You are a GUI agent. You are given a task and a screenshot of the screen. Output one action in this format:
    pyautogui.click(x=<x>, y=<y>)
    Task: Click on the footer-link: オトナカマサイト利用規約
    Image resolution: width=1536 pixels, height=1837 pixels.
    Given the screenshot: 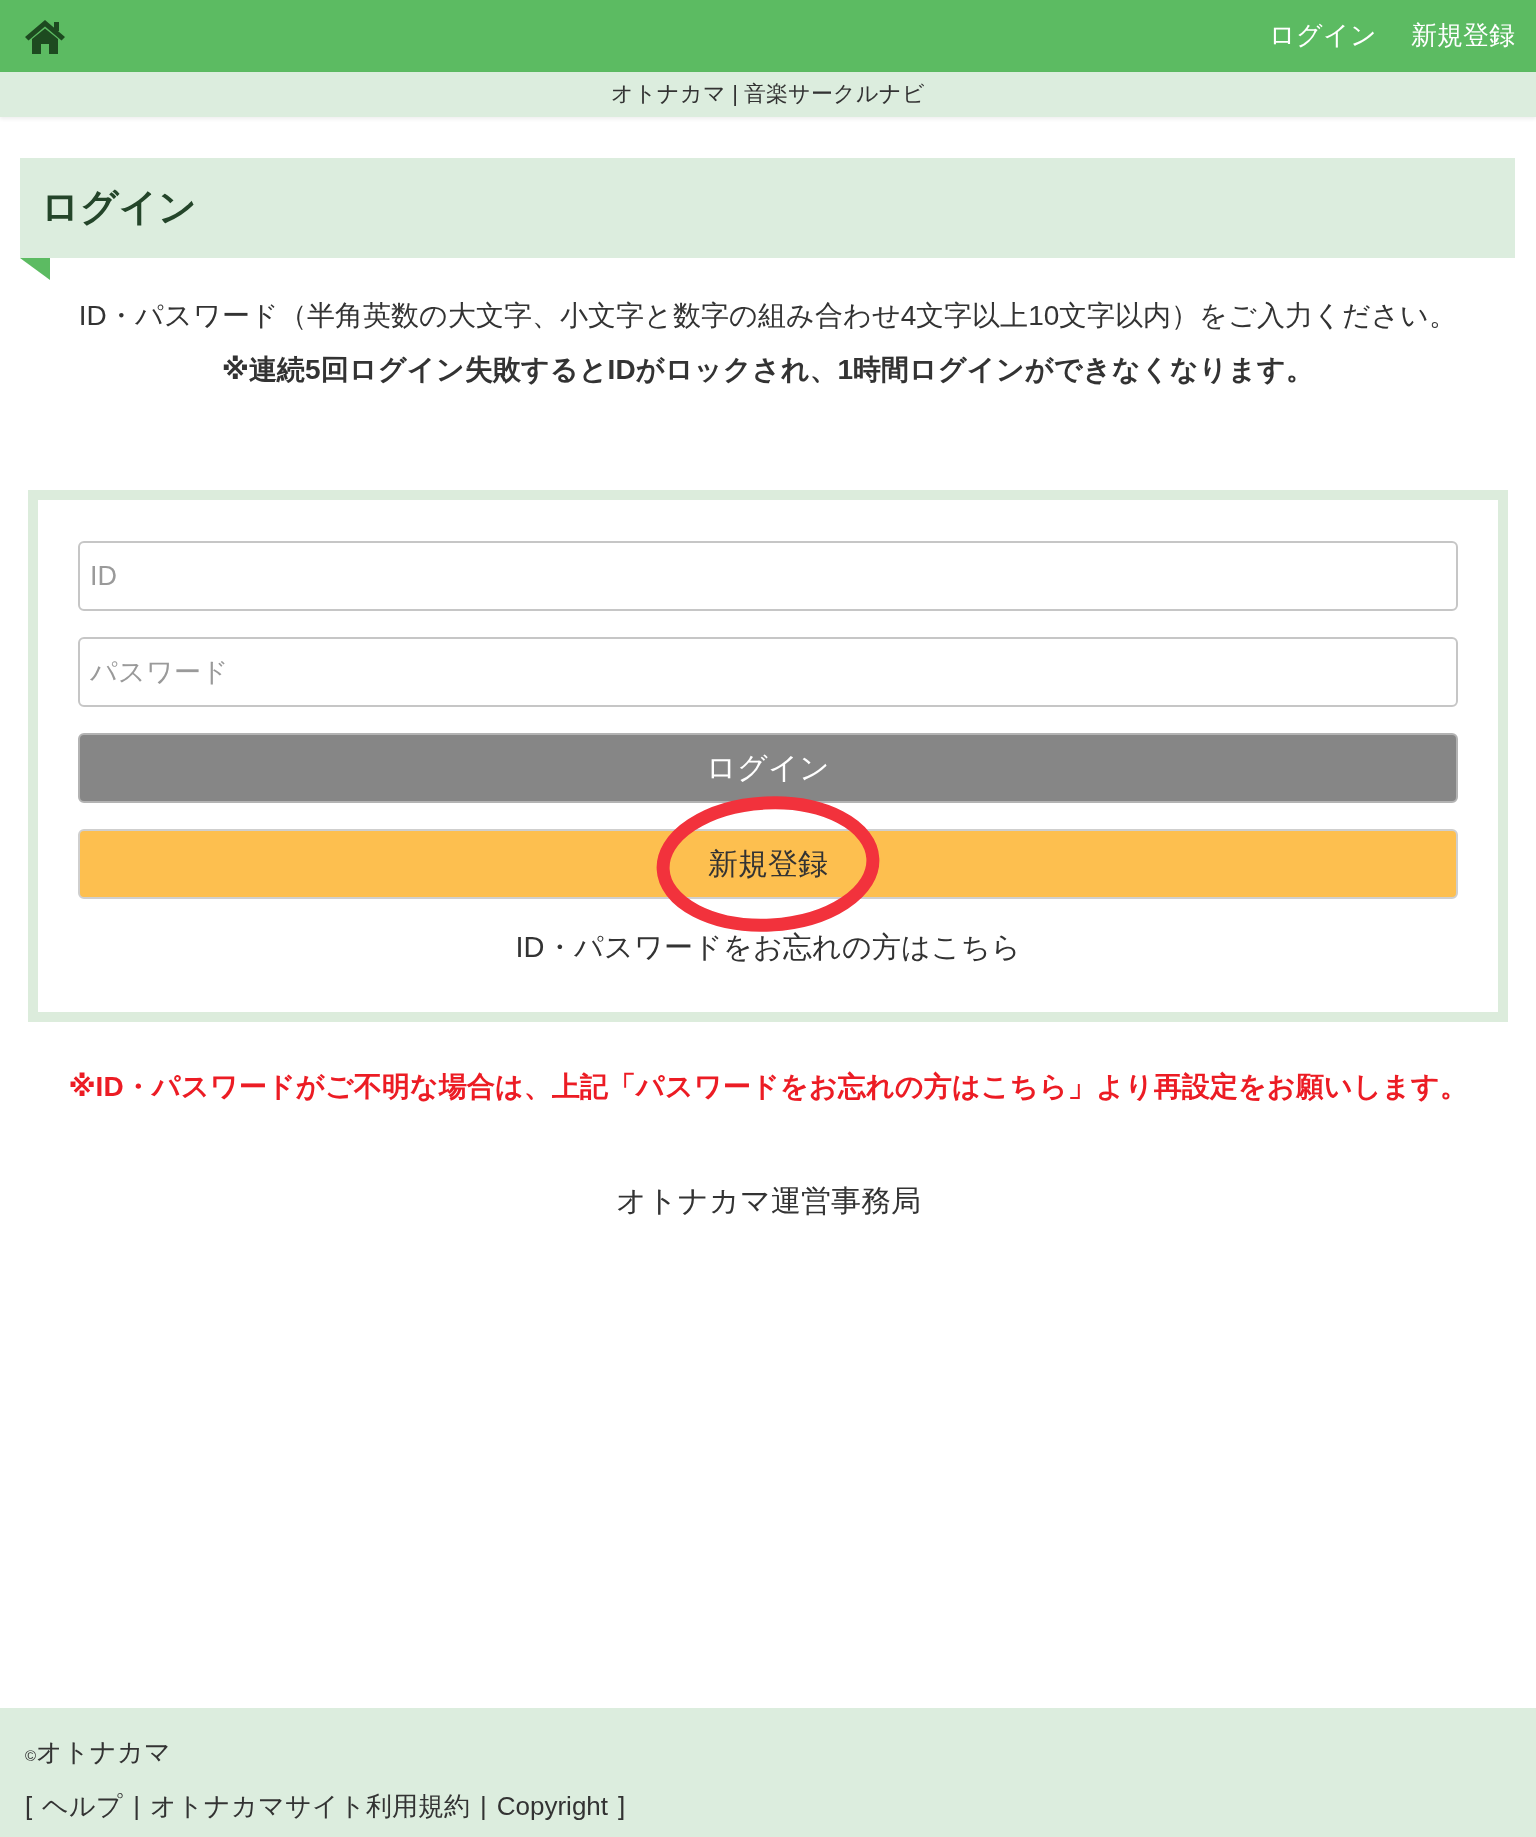 What is the action you would take?
    pyautogui.click(x=310, y=1806)
    